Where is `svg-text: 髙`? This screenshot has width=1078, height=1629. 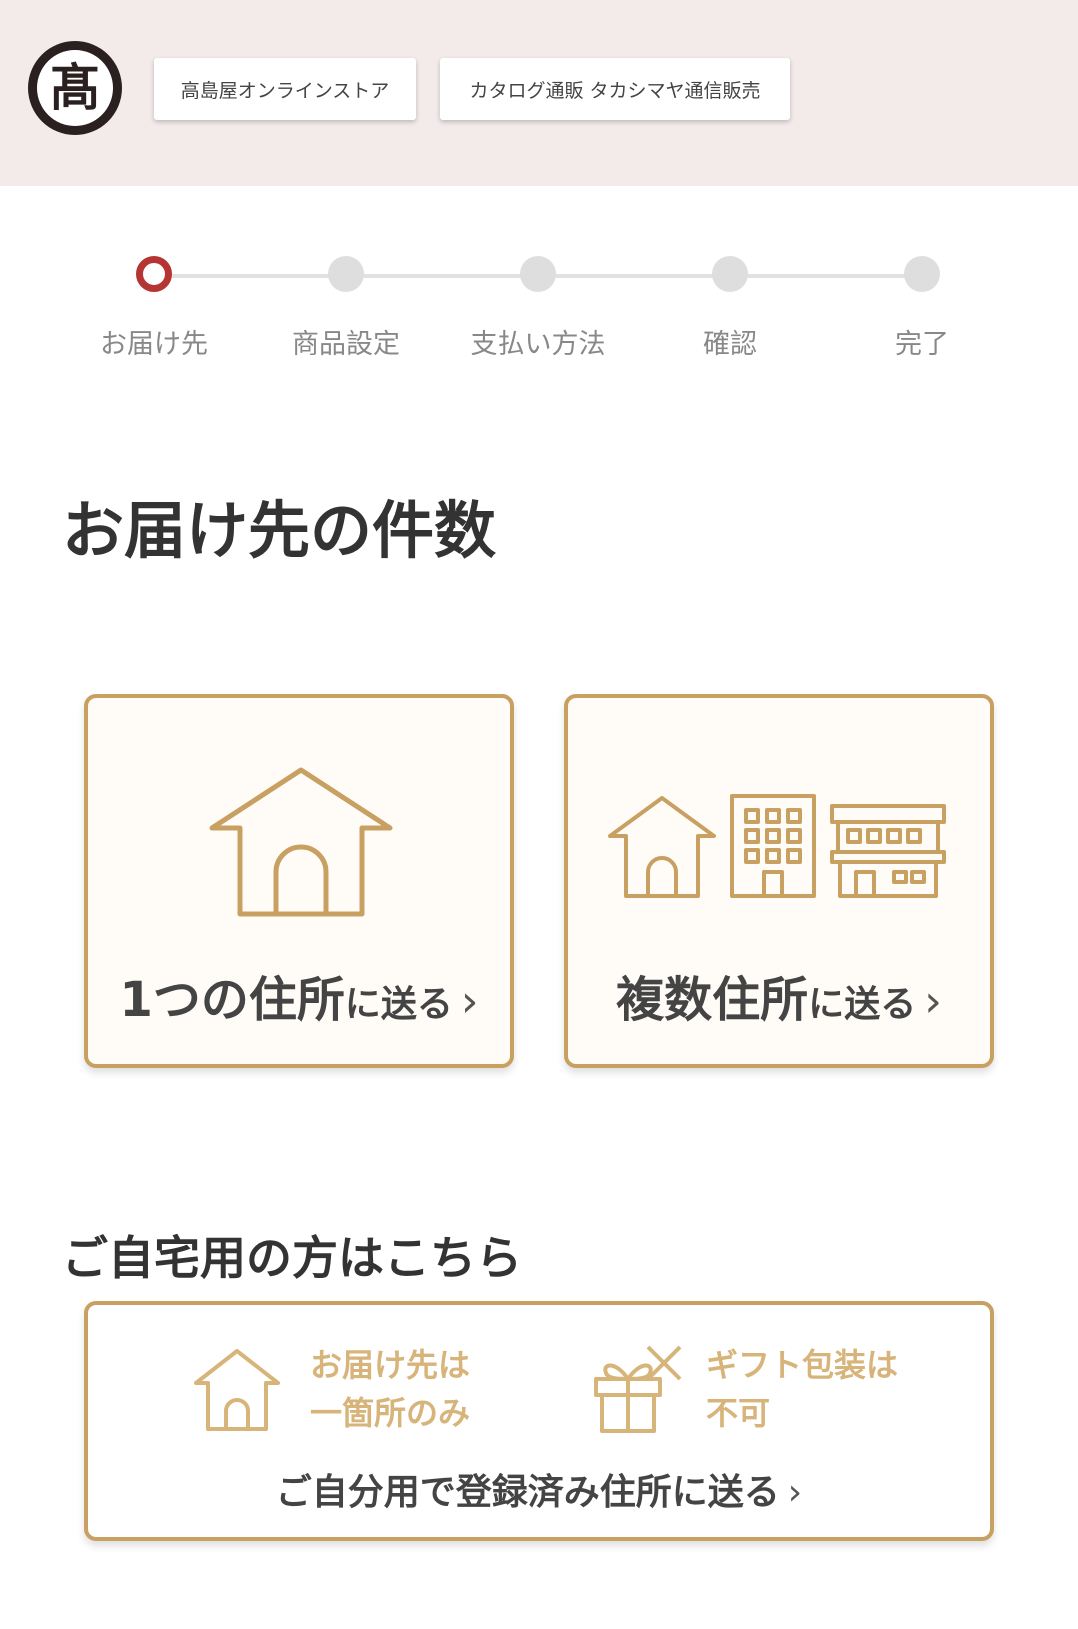
svg-text: 髙 is located at coordinates (75, 88).